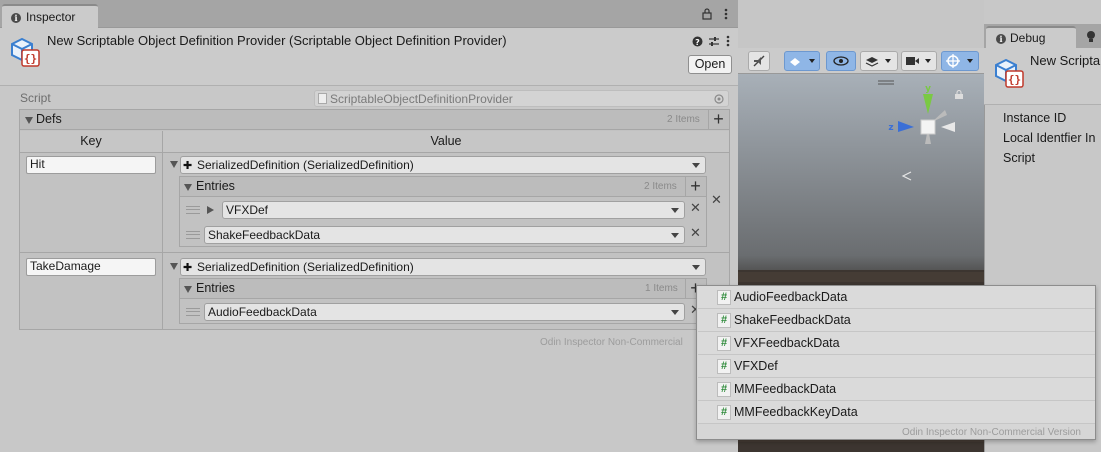 The image size is (1101, 452). Describe the element at coordinates (421, 99) in the screenshot. I see `script-field-value: ScriptableObjectDefinitionProvider` at that location.